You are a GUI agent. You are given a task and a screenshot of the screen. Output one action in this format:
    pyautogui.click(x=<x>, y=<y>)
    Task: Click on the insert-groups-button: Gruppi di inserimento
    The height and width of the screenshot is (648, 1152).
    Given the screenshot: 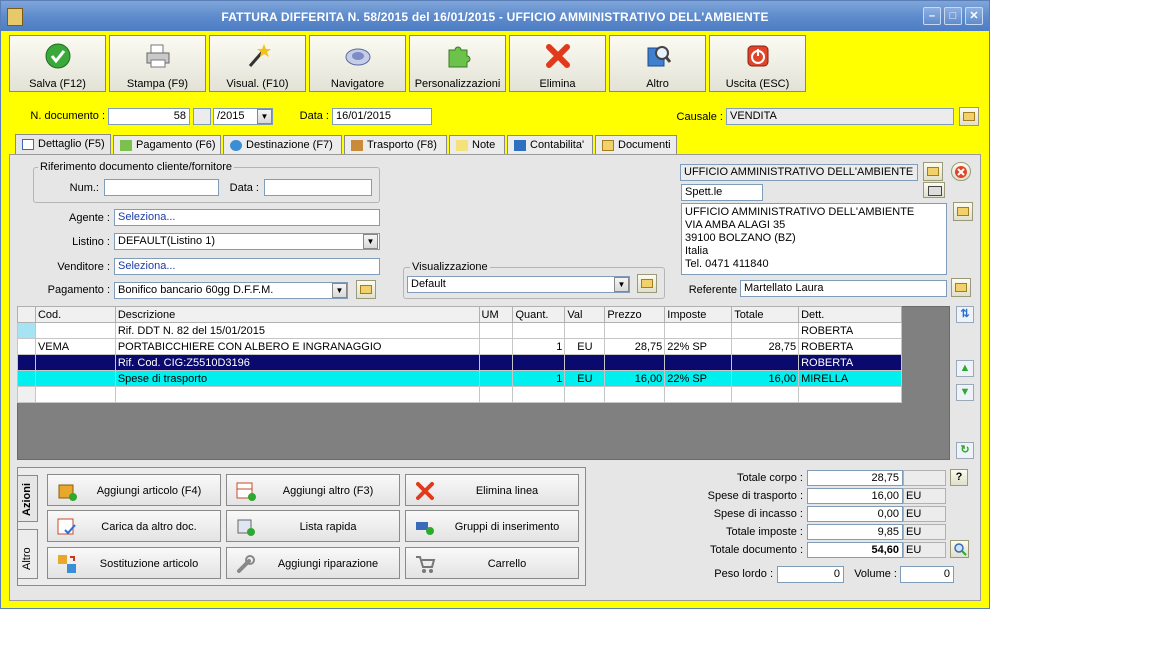 What is the action you would take?
    pyautogui.click(x=492, y=526)
    